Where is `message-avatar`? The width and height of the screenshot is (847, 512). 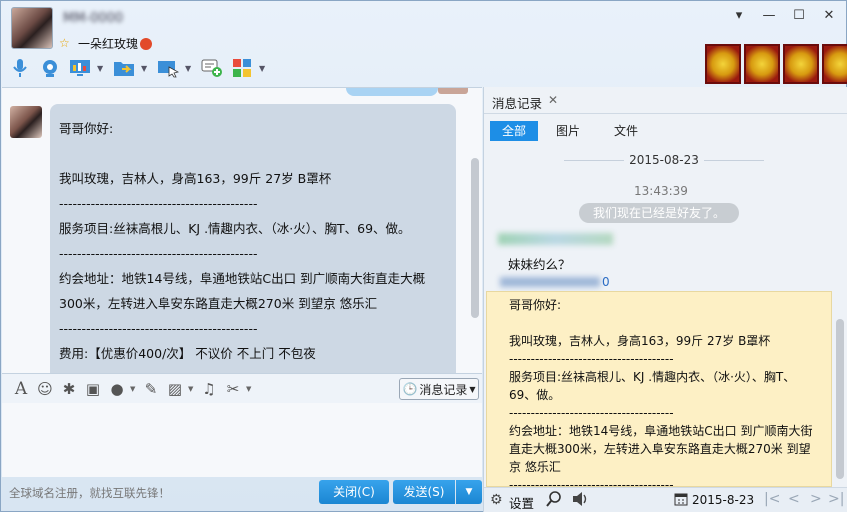
message-avatar is located at coordinates (26, 122).